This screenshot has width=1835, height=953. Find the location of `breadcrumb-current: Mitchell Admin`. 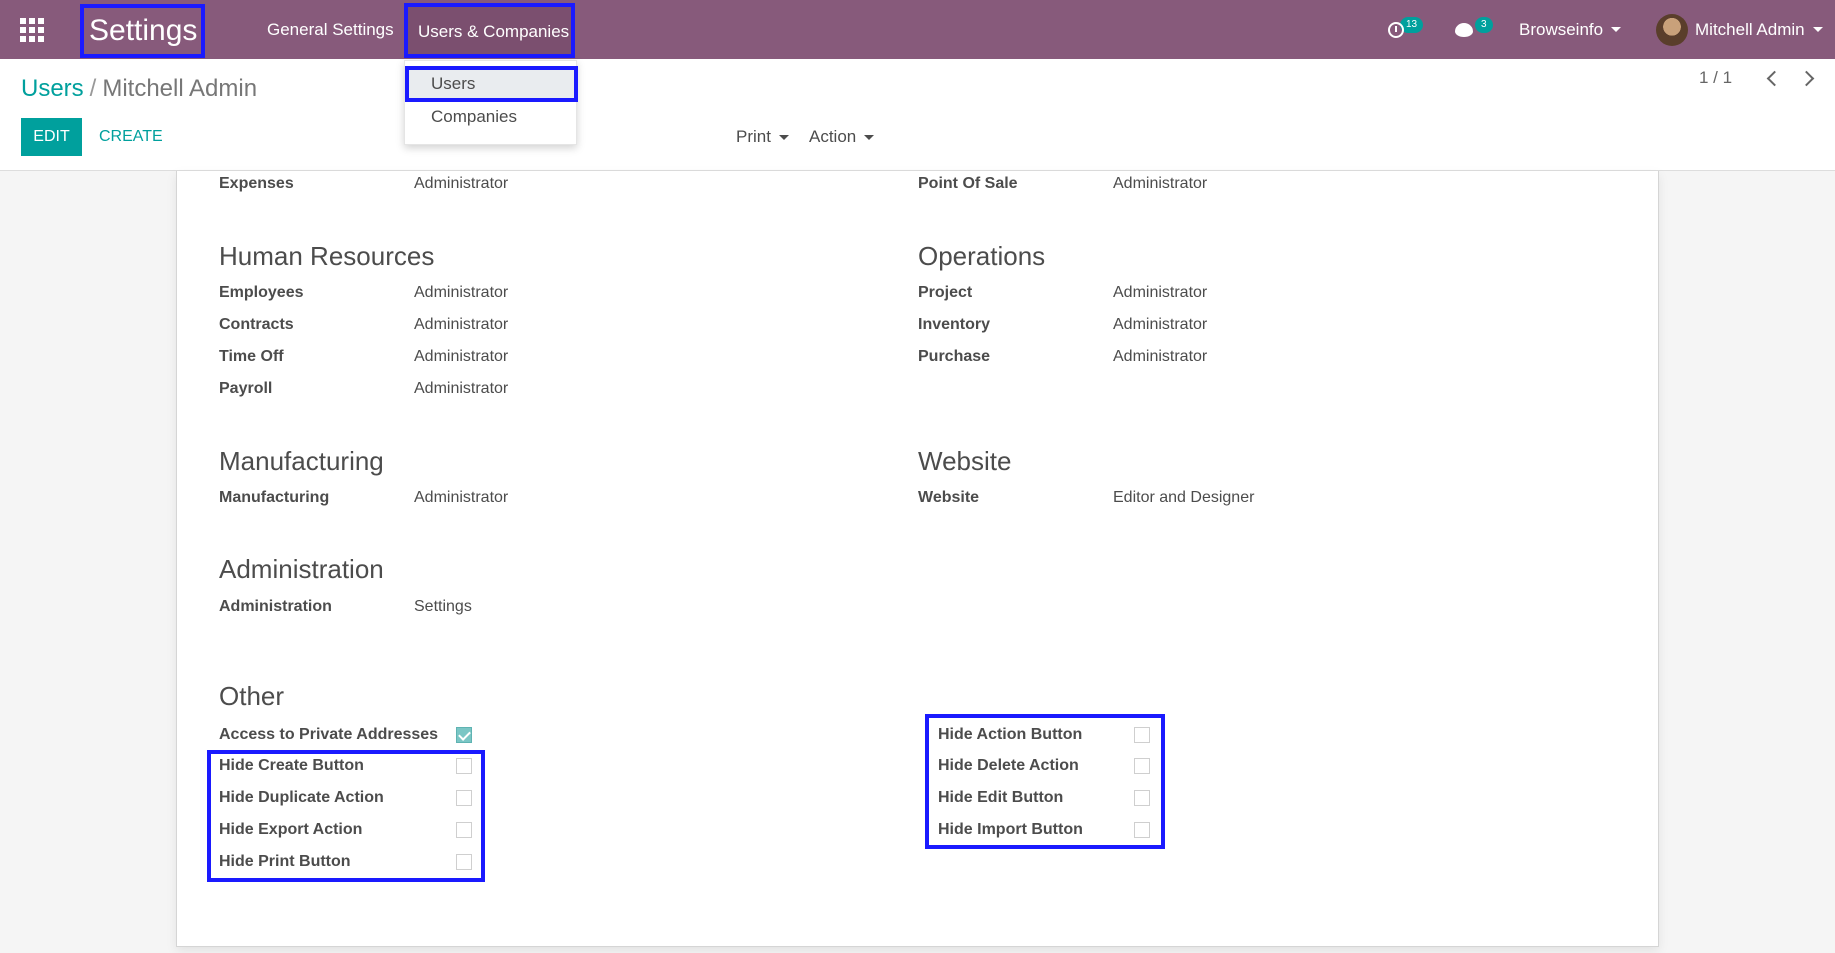

breadcrumb-current: Mitchell Admin is located at coordinates (180, 88).